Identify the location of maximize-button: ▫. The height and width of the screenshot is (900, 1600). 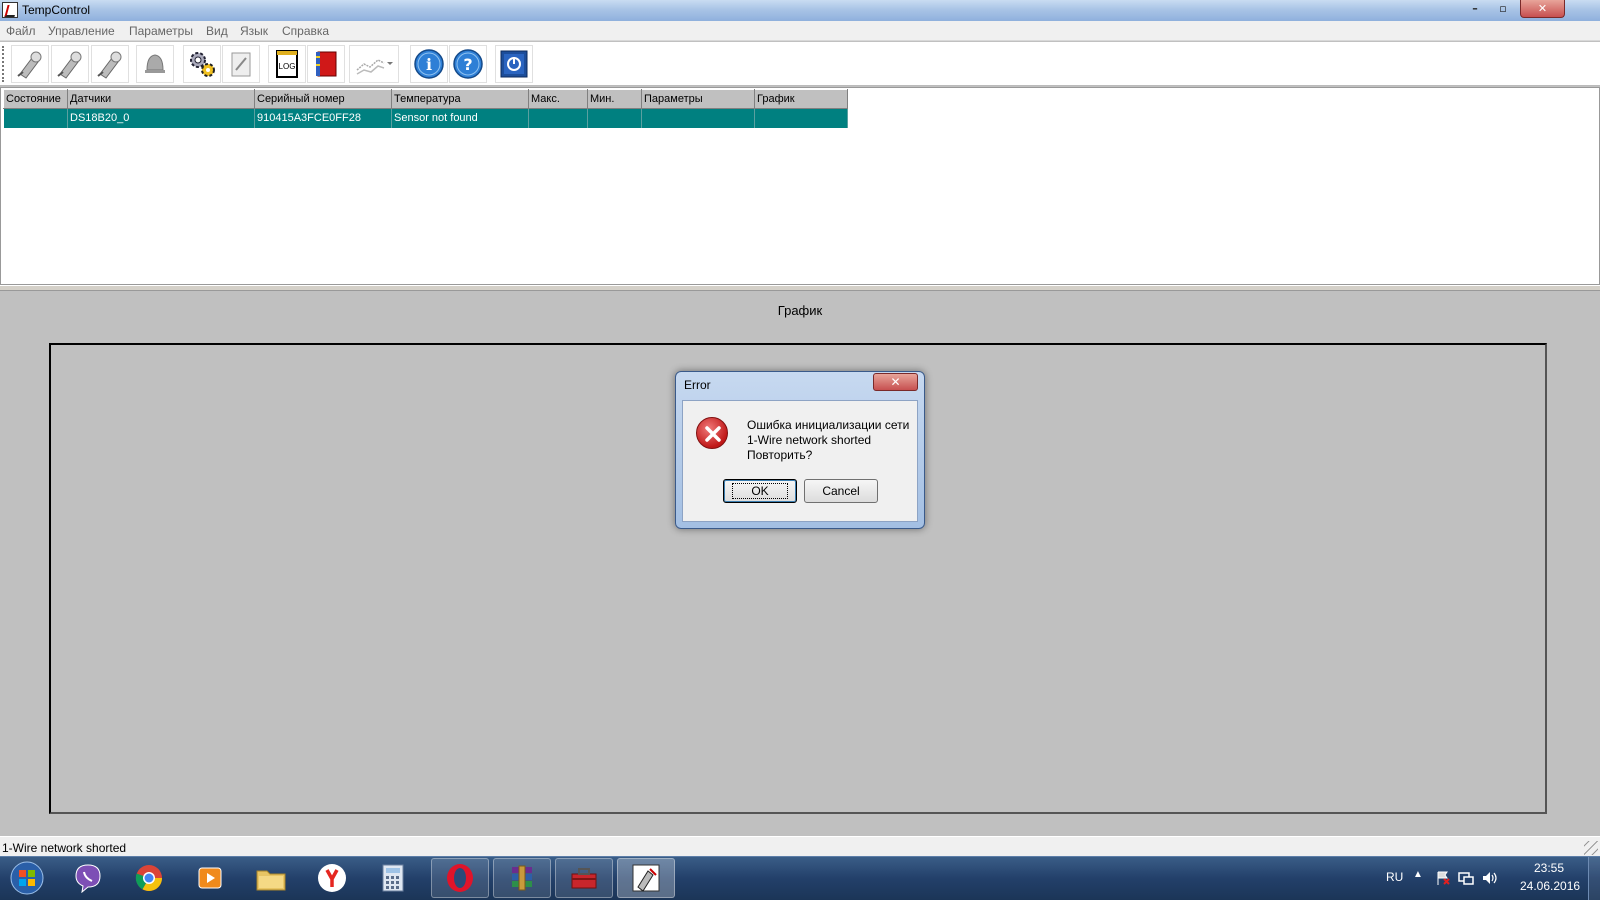
(1503, 9).